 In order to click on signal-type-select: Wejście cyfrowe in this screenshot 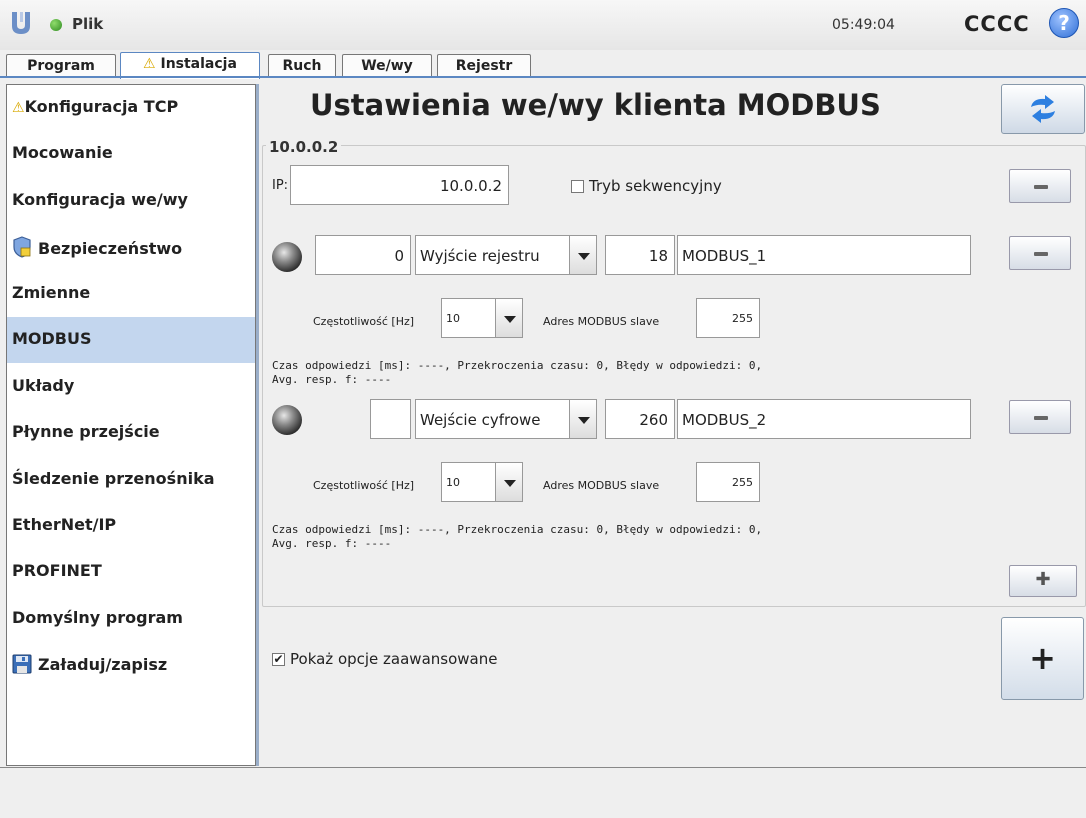, I will do `click(492, 419)`.